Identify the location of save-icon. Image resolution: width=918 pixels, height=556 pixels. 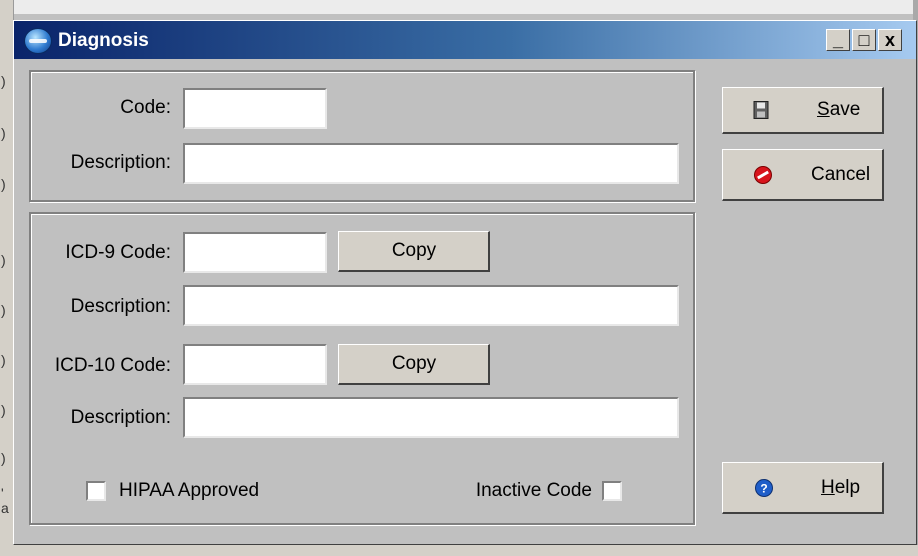
(761, 110).